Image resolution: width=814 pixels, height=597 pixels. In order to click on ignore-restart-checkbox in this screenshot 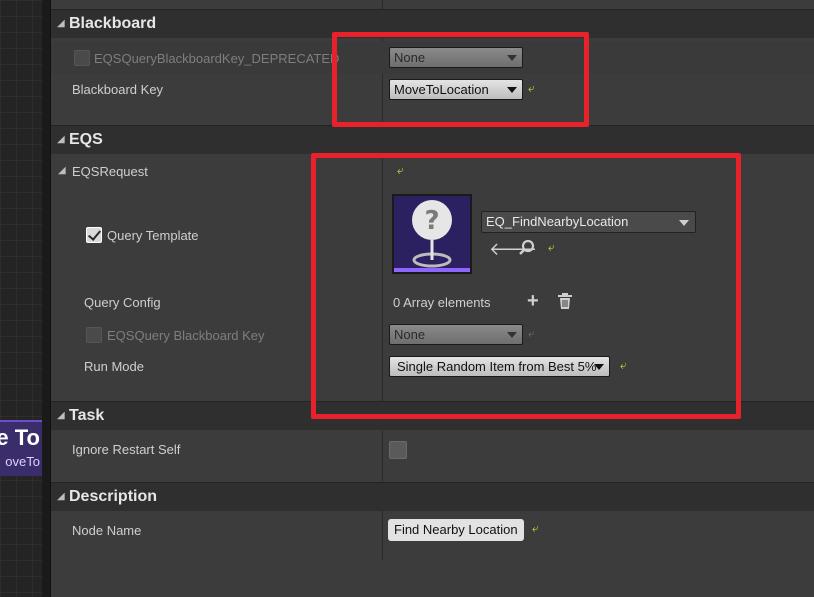, I will do `click(398, 450)`.